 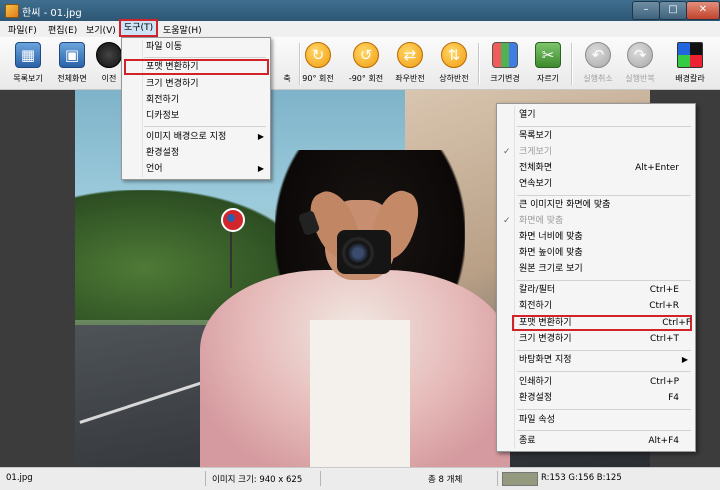 I want to click on ctx-file-properties: 파일 속성, so click(x=596, y=420).